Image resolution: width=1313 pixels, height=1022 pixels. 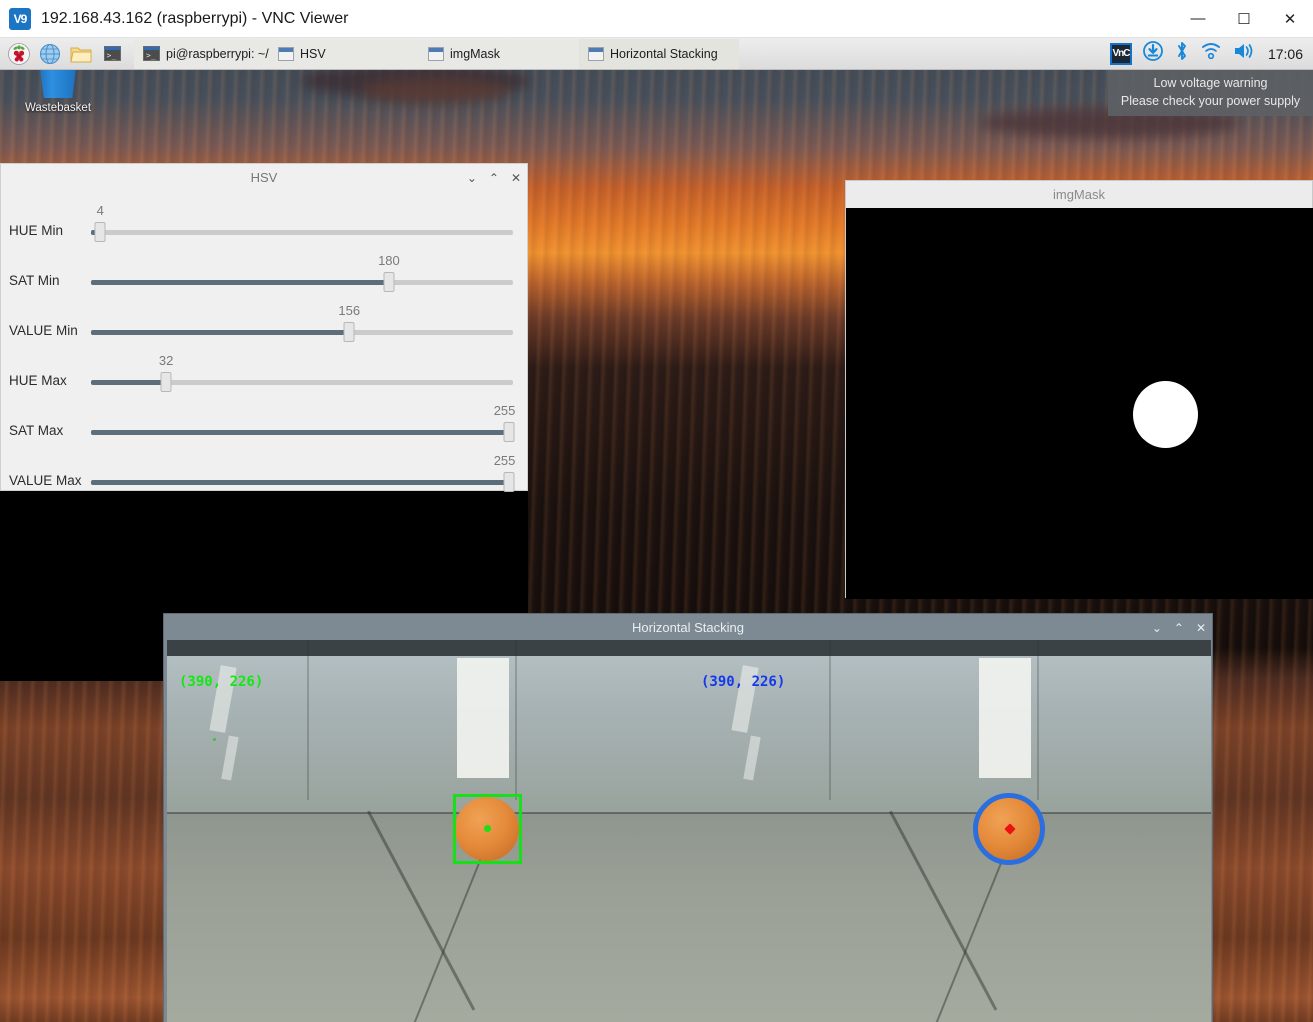 I want to click on terminal-icon-1: >_, so click(x=112, y=54).